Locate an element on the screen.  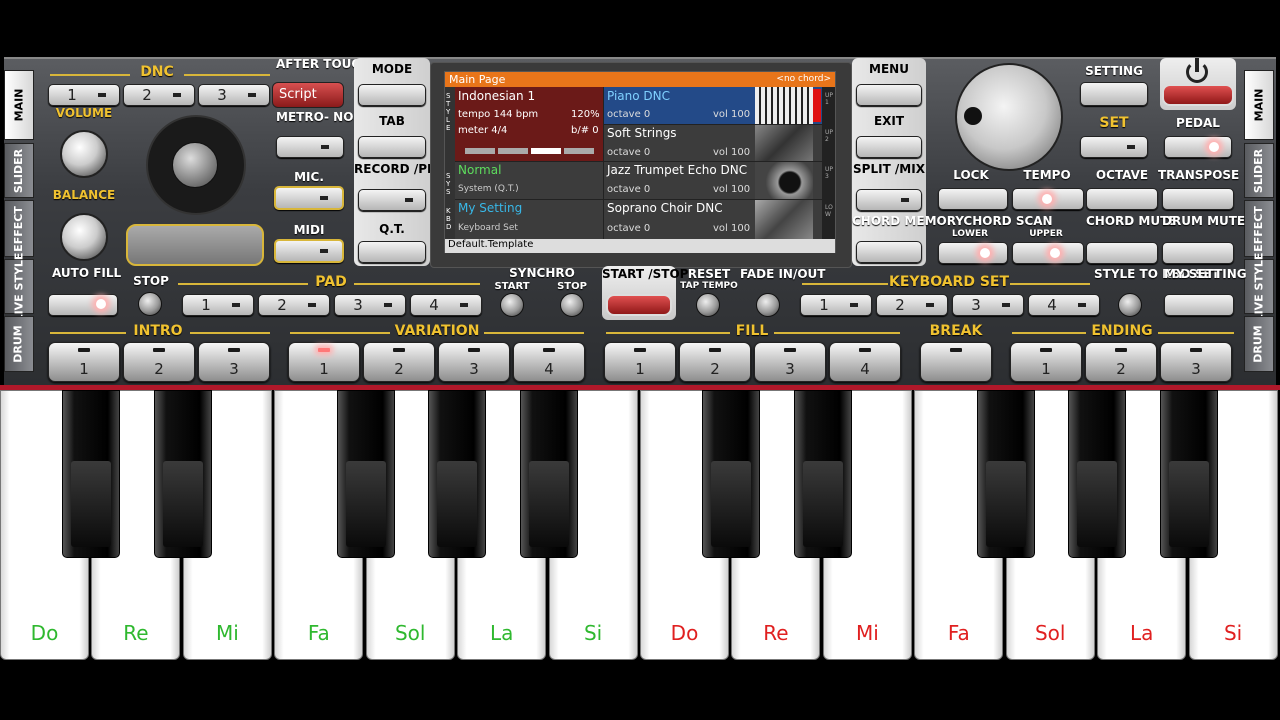
tab-live-style-left: LIVE STYLE is located at coordinates (19, 286).